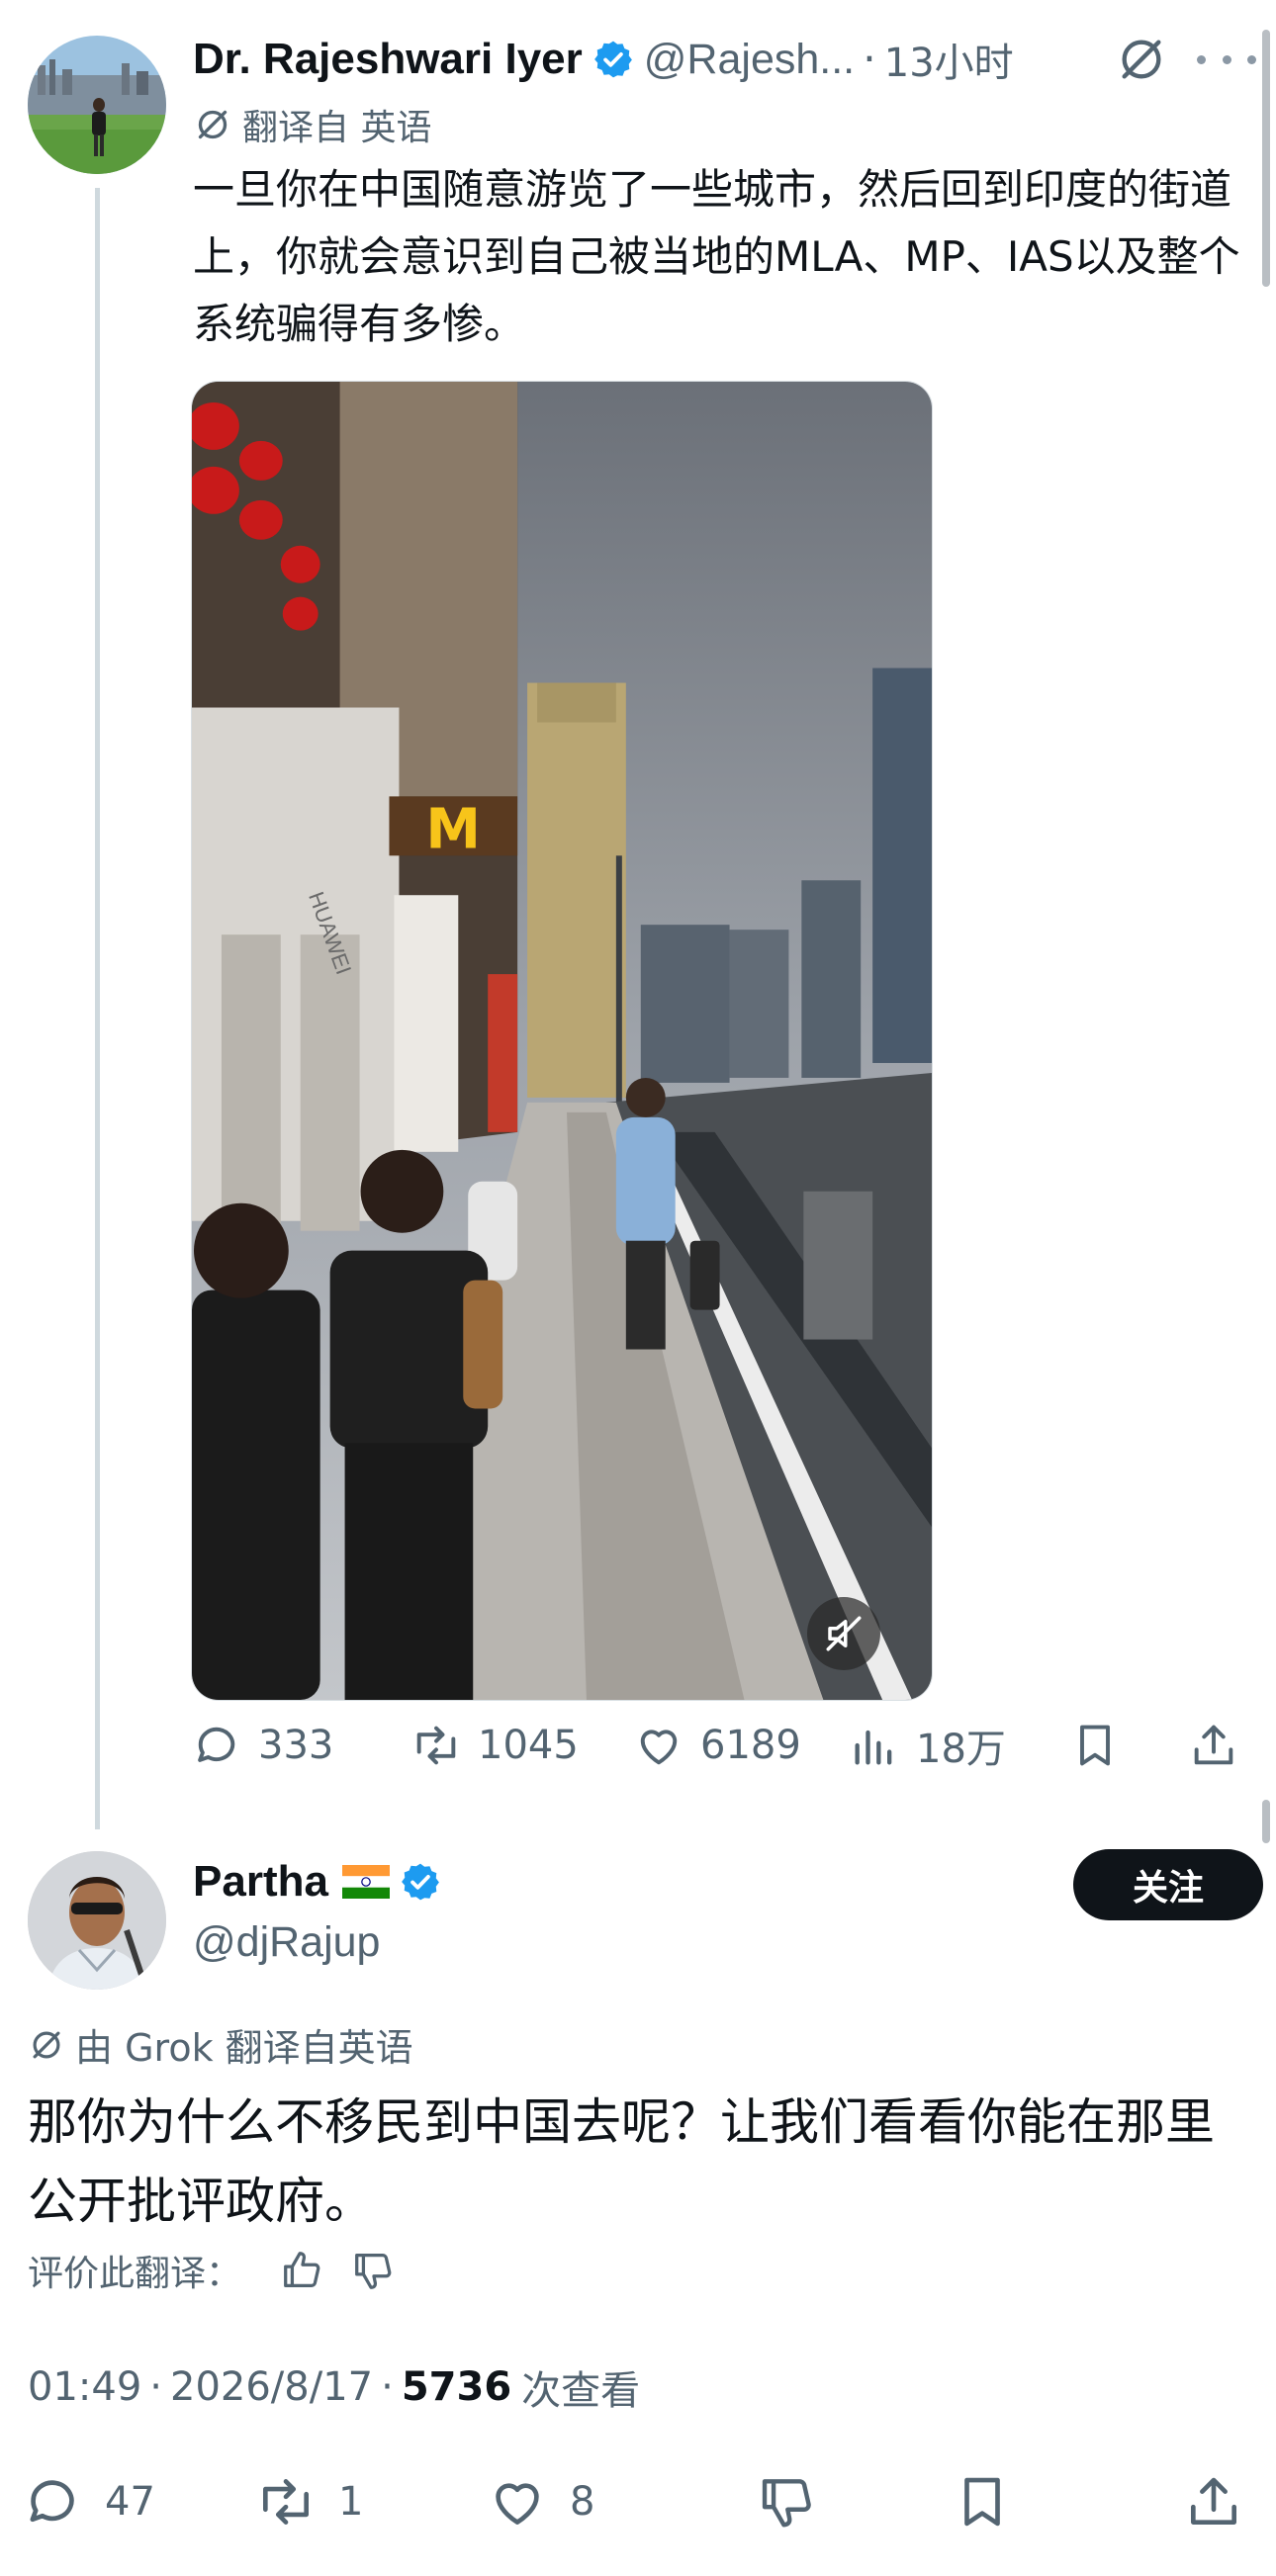 Image resolution: width=1276 pixels, height=2576 pixels. Describe the element at coordinates (260, 1882) in the screenshot. I see `reply-author-name: Partha` at that location.